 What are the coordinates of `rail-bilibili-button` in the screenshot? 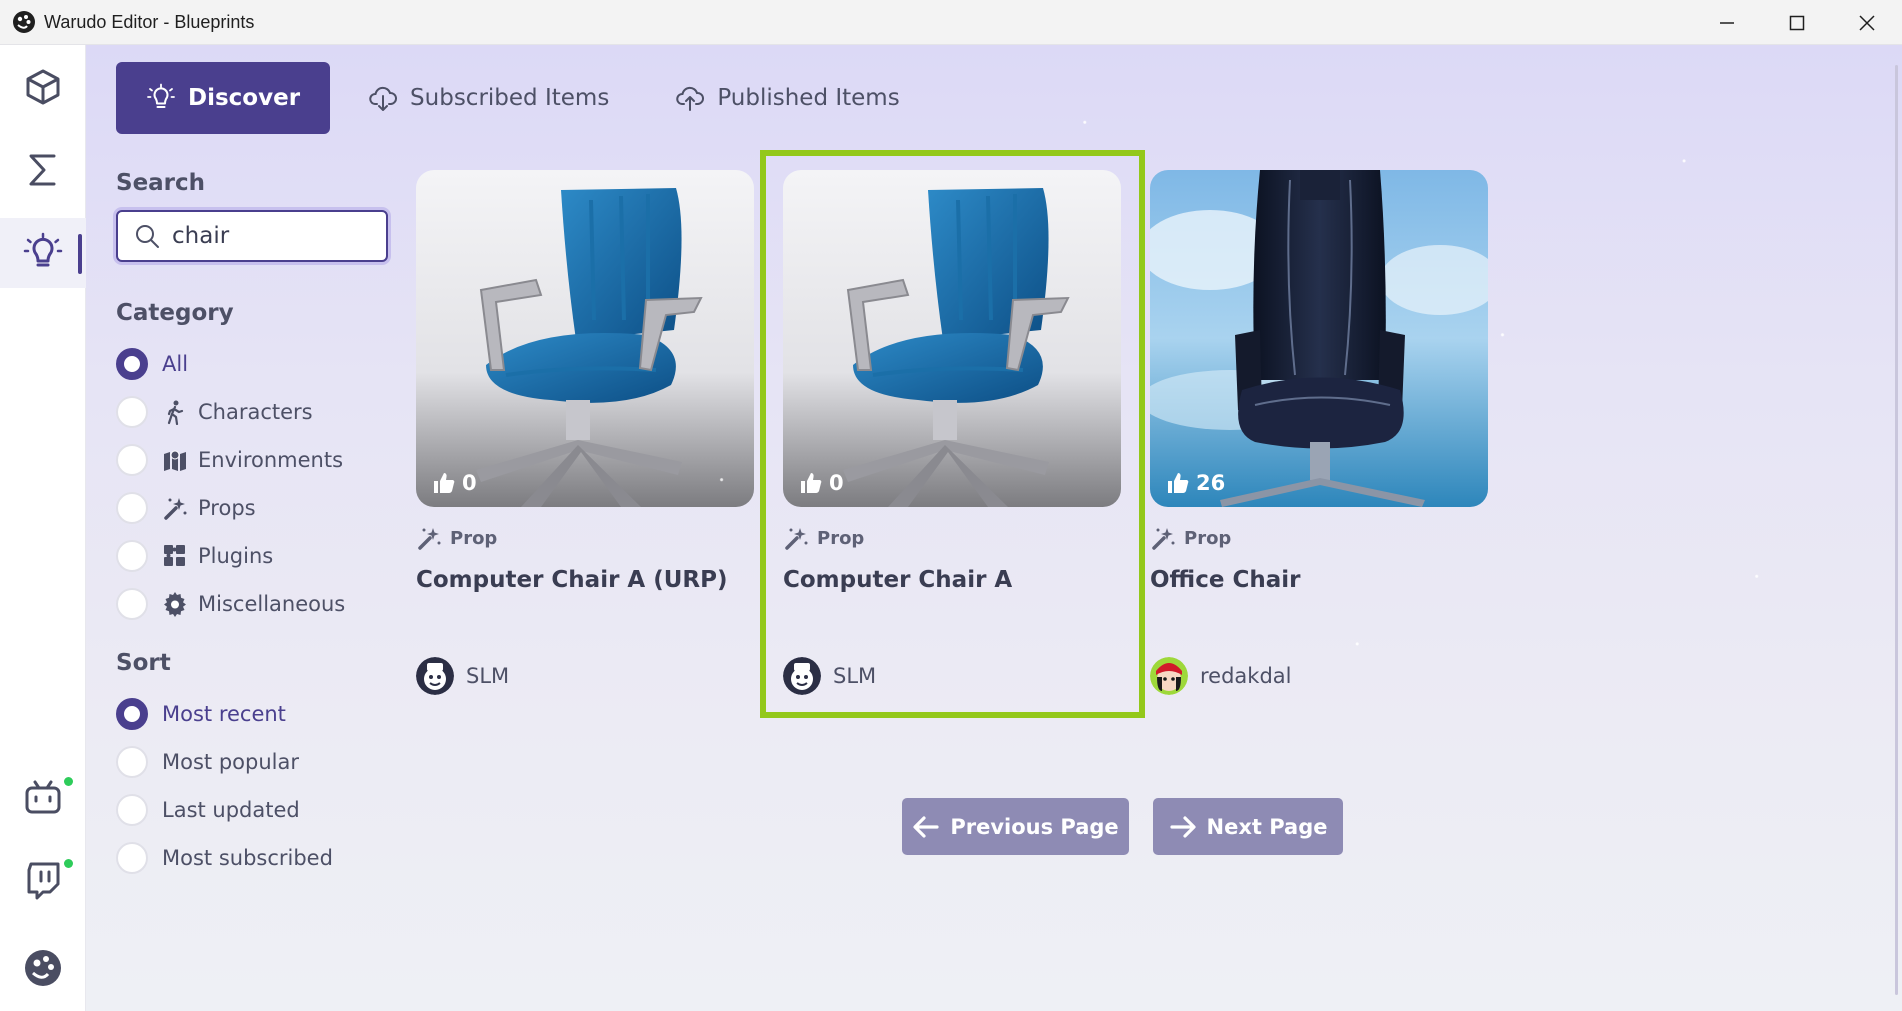 It's located at (43, 798).